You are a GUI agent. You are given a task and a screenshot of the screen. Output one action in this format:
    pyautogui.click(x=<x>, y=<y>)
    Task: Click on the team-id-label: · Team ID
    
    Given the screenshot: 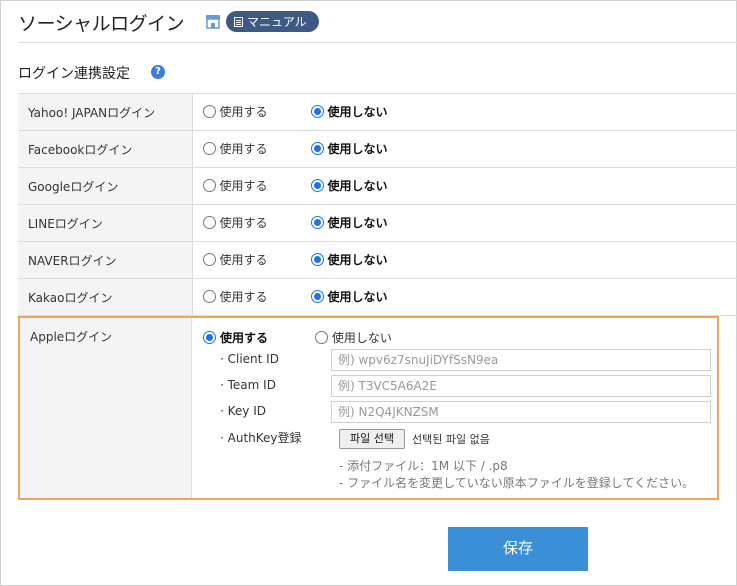 What is the action you would take?
    pyautogui.click(x=248, y=385)
    